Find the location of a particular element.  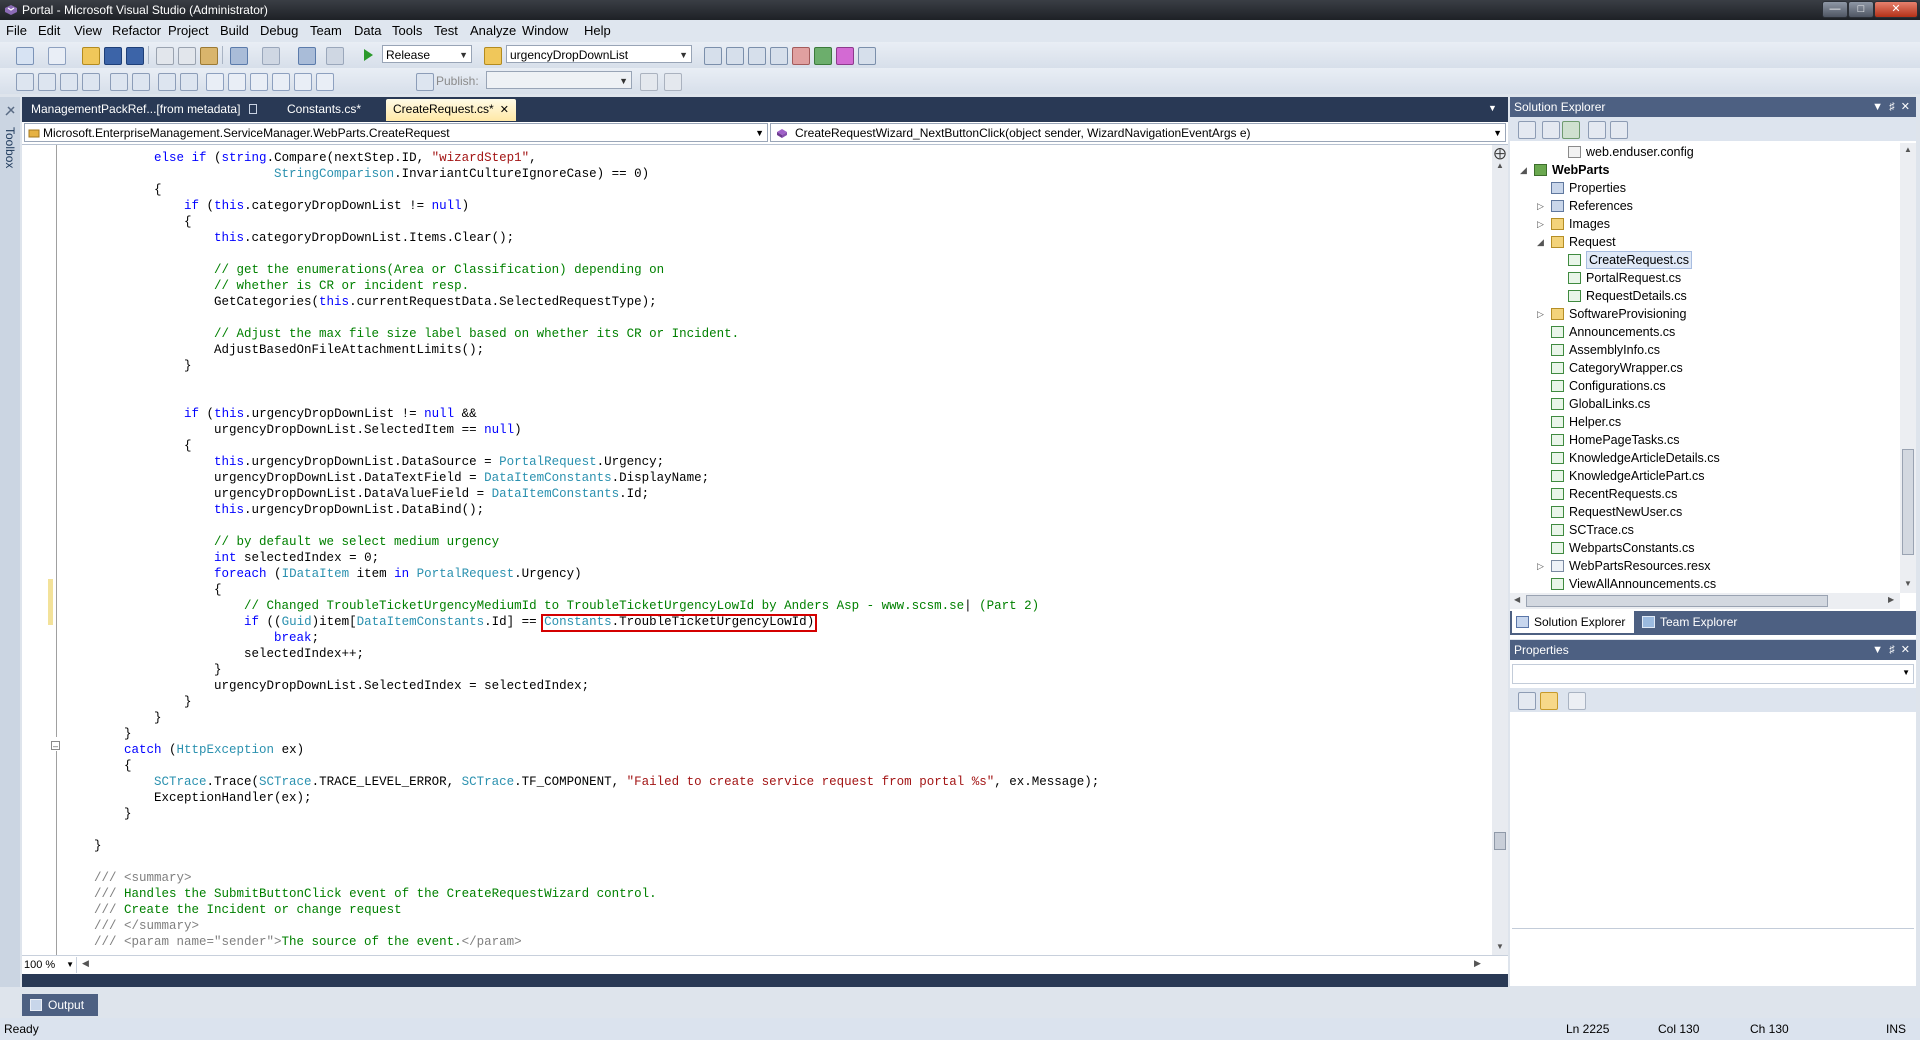

tree-item: PortalRequest.cs is located at coordinates (1705, 278).